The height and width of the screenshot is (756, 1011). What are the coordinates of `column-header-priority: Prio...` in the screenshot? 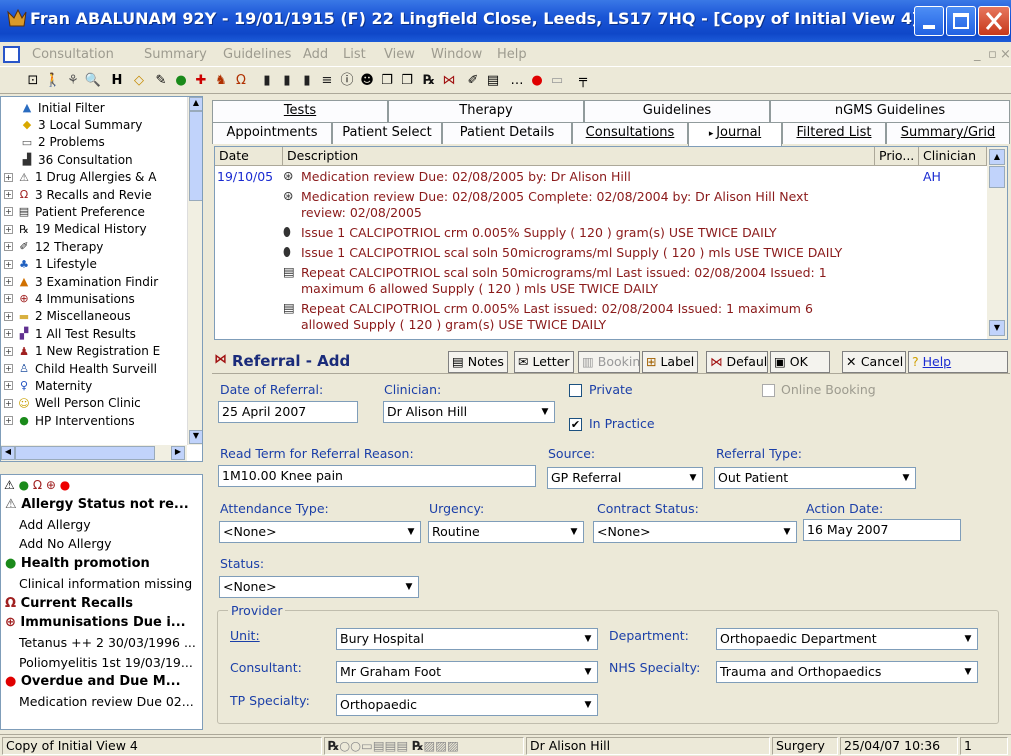 It's located at (897, 156).